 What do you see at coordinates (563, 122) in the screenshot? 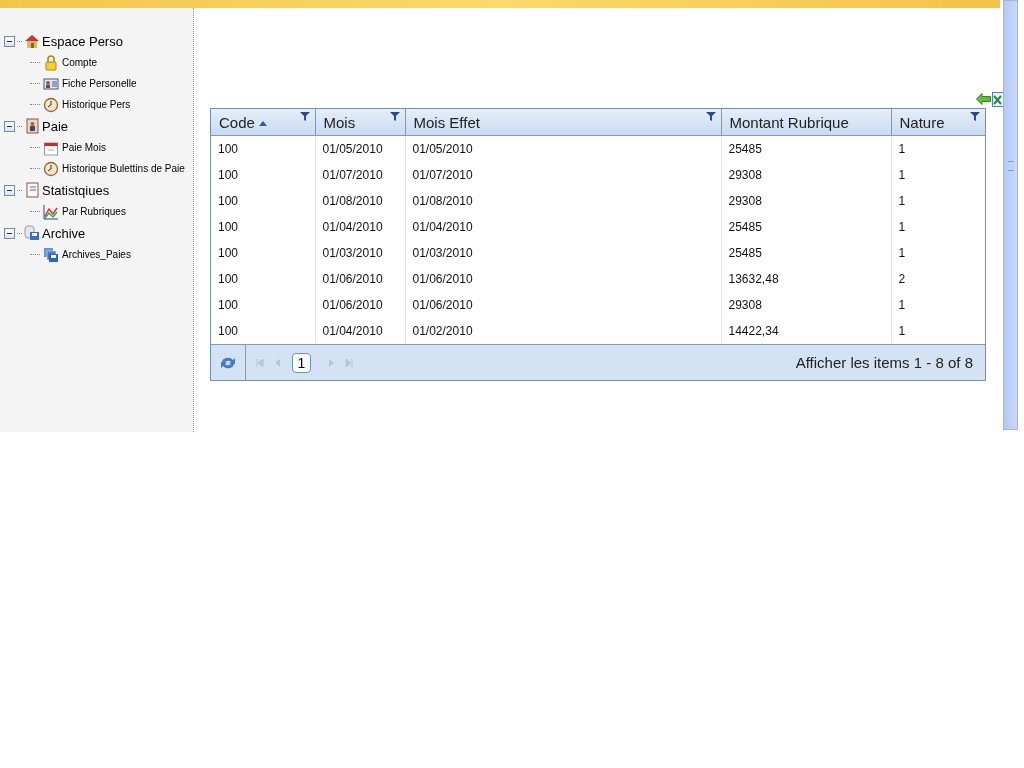
I see `column-header: Mois Effet` at bounding box center [563, 122].